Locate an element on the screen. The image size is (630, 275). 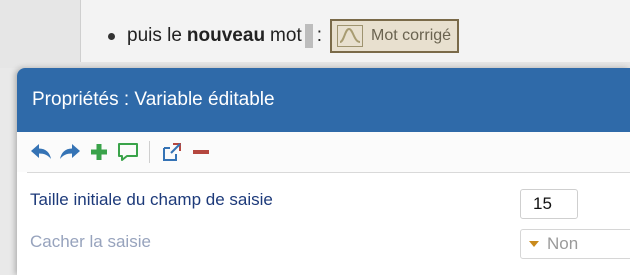
hide-row: Cacher la saisie is located at coordinates (270, 242).